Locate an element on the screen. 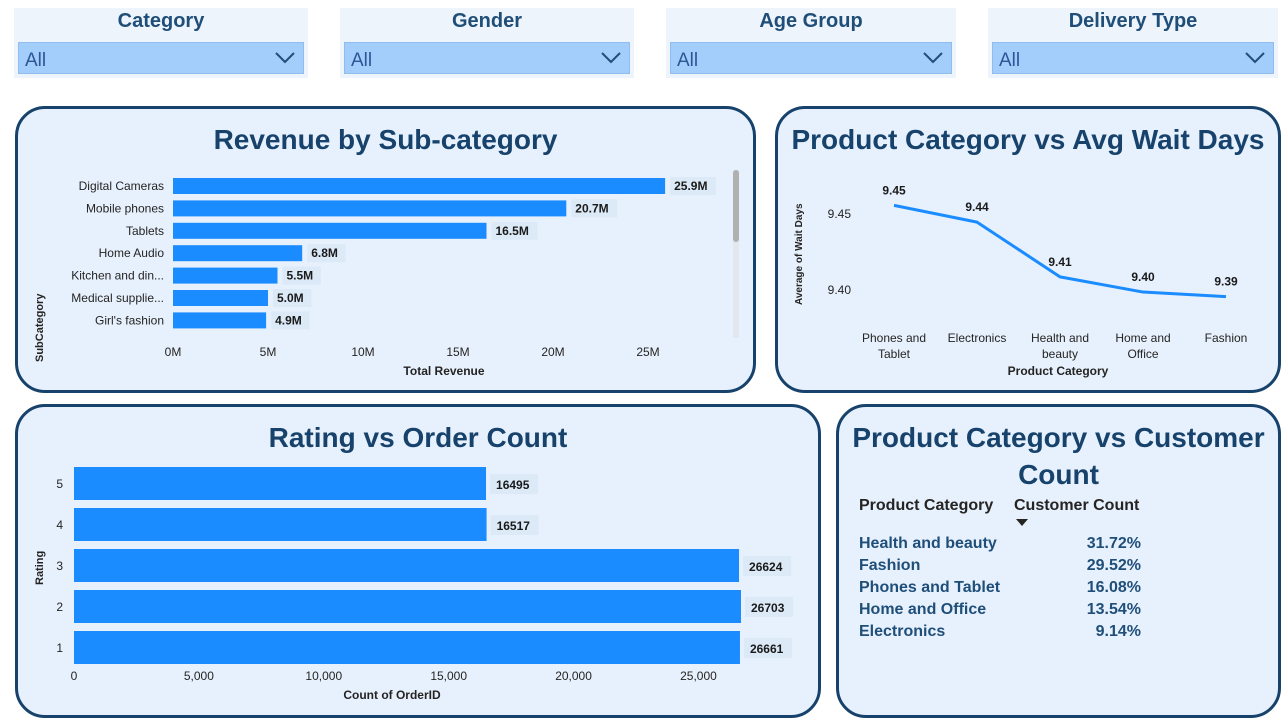 This screenshot has width=1288, height=721. x-tick-label: beauty is located at coordinates (1060, 354).